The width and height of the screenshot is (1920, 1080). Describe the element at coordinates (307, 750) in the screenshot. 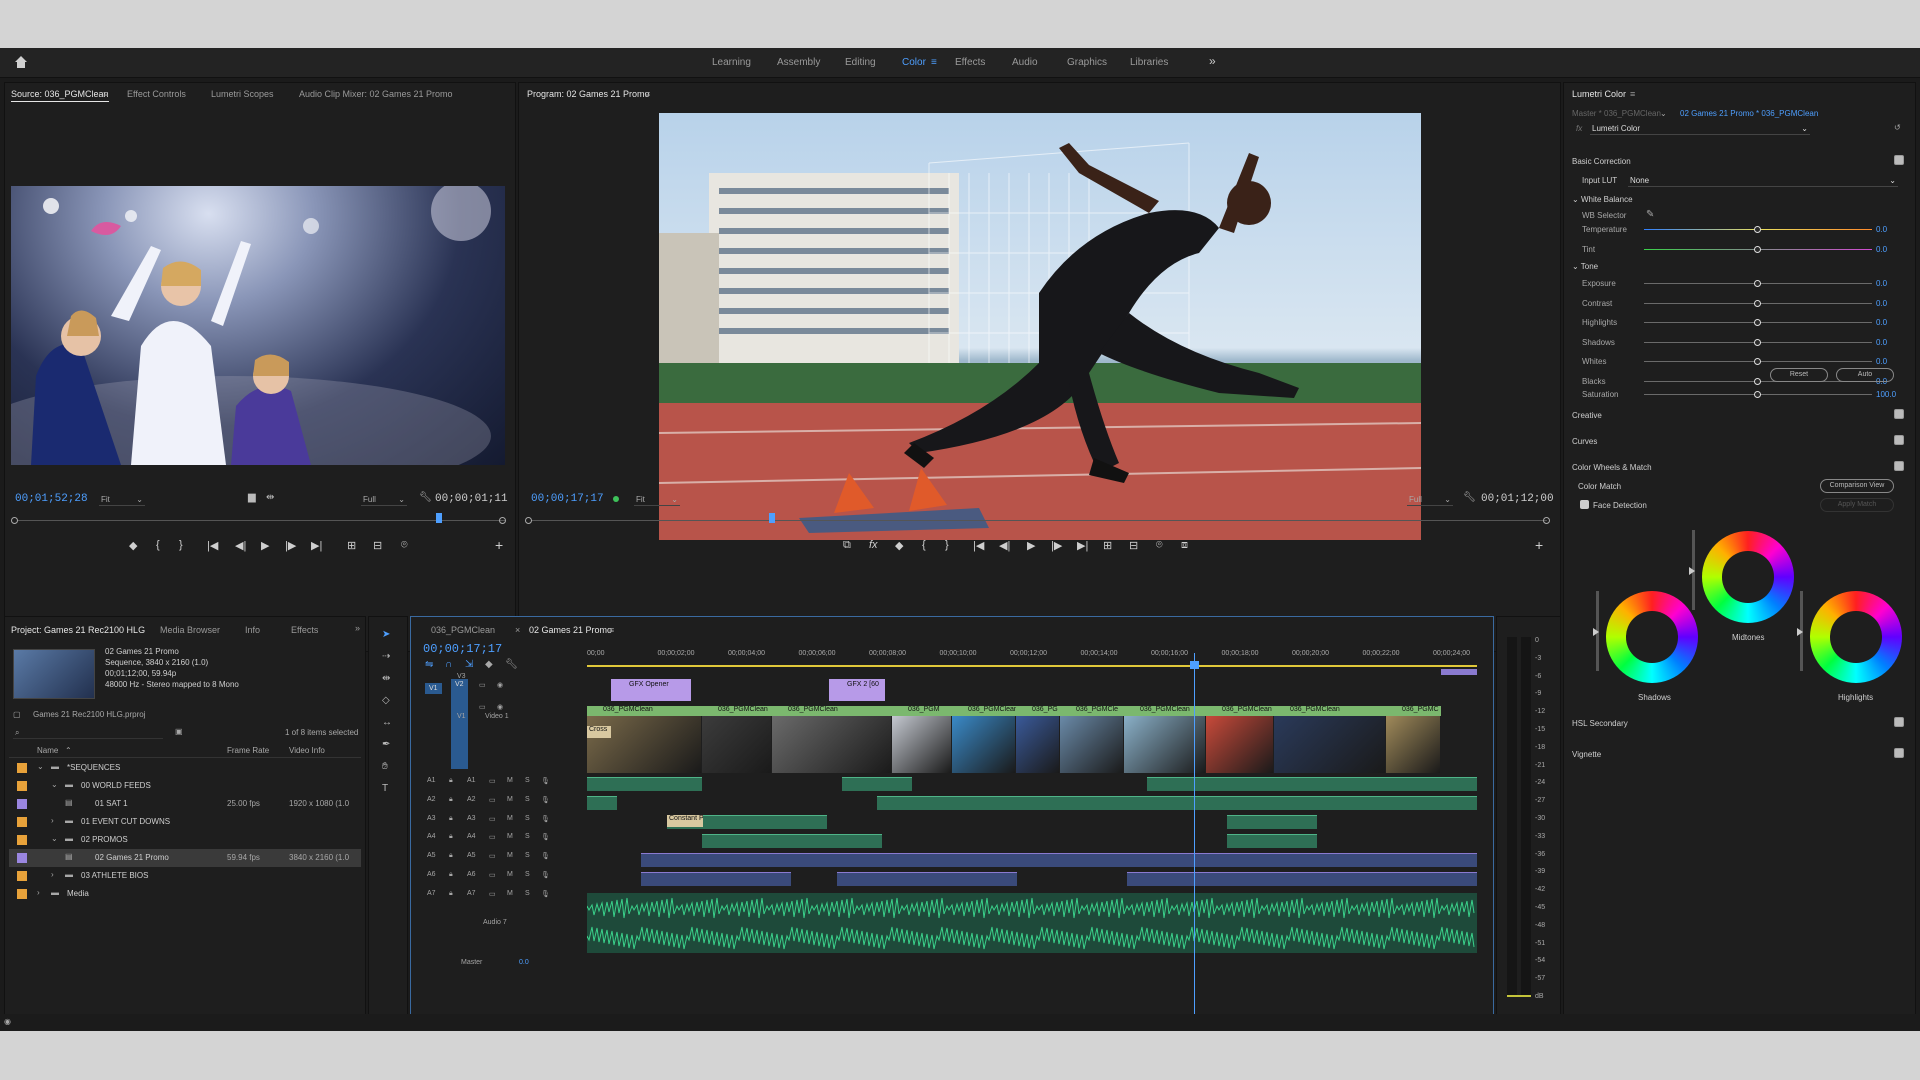

I see `column-video-info: Video Info` at that location.